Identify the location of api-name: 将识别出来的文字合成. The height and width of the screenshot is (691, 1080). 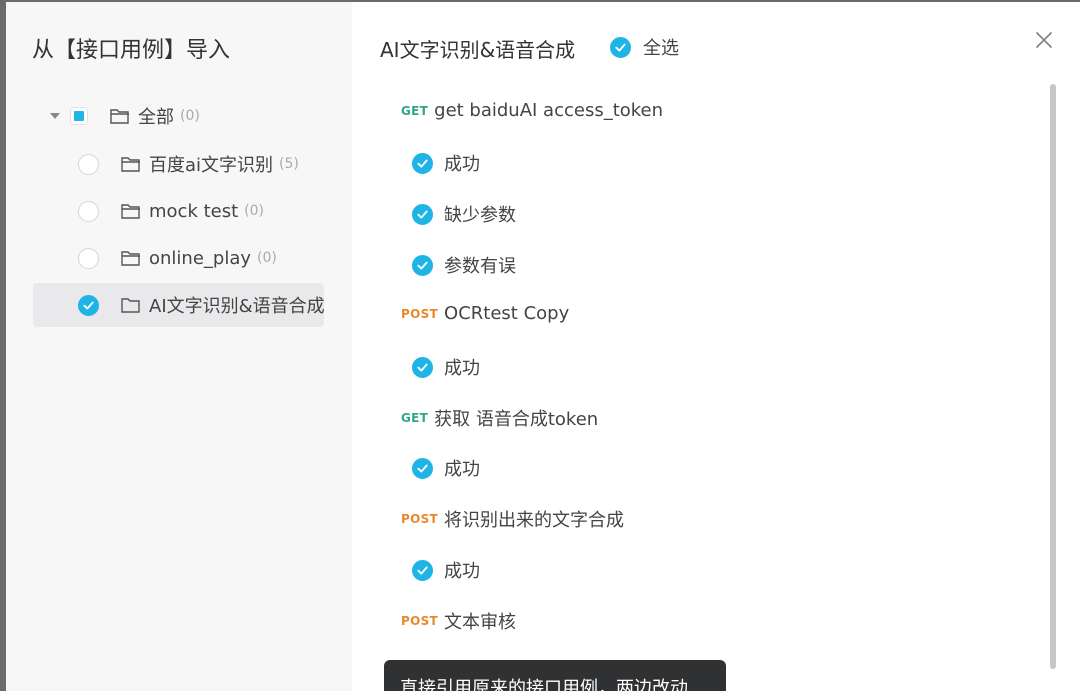
(534, 520).